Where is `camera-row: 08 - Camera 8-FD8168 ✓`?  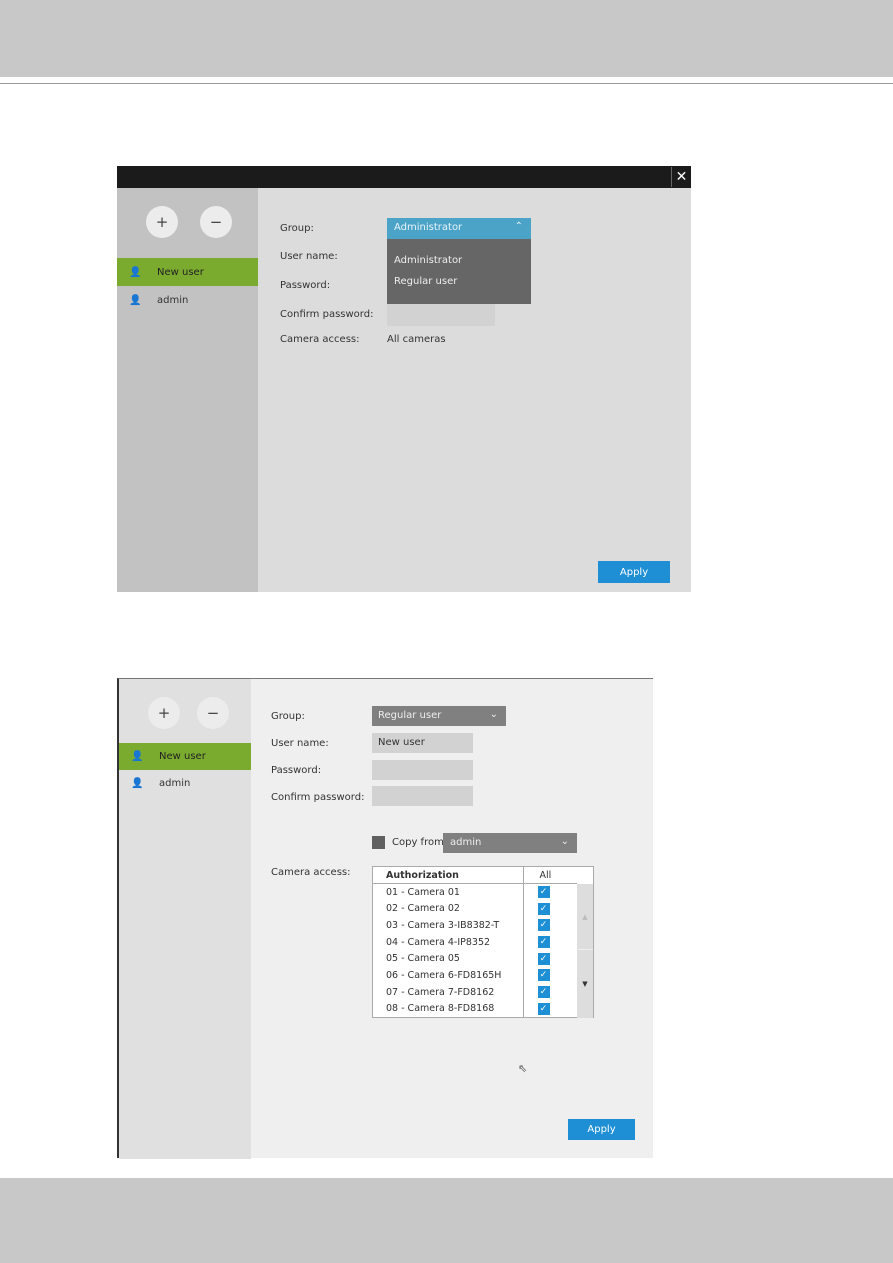 camera-row: 08 - Camera 8-FD8168 ✓ is located at coordinates (475, 1009).